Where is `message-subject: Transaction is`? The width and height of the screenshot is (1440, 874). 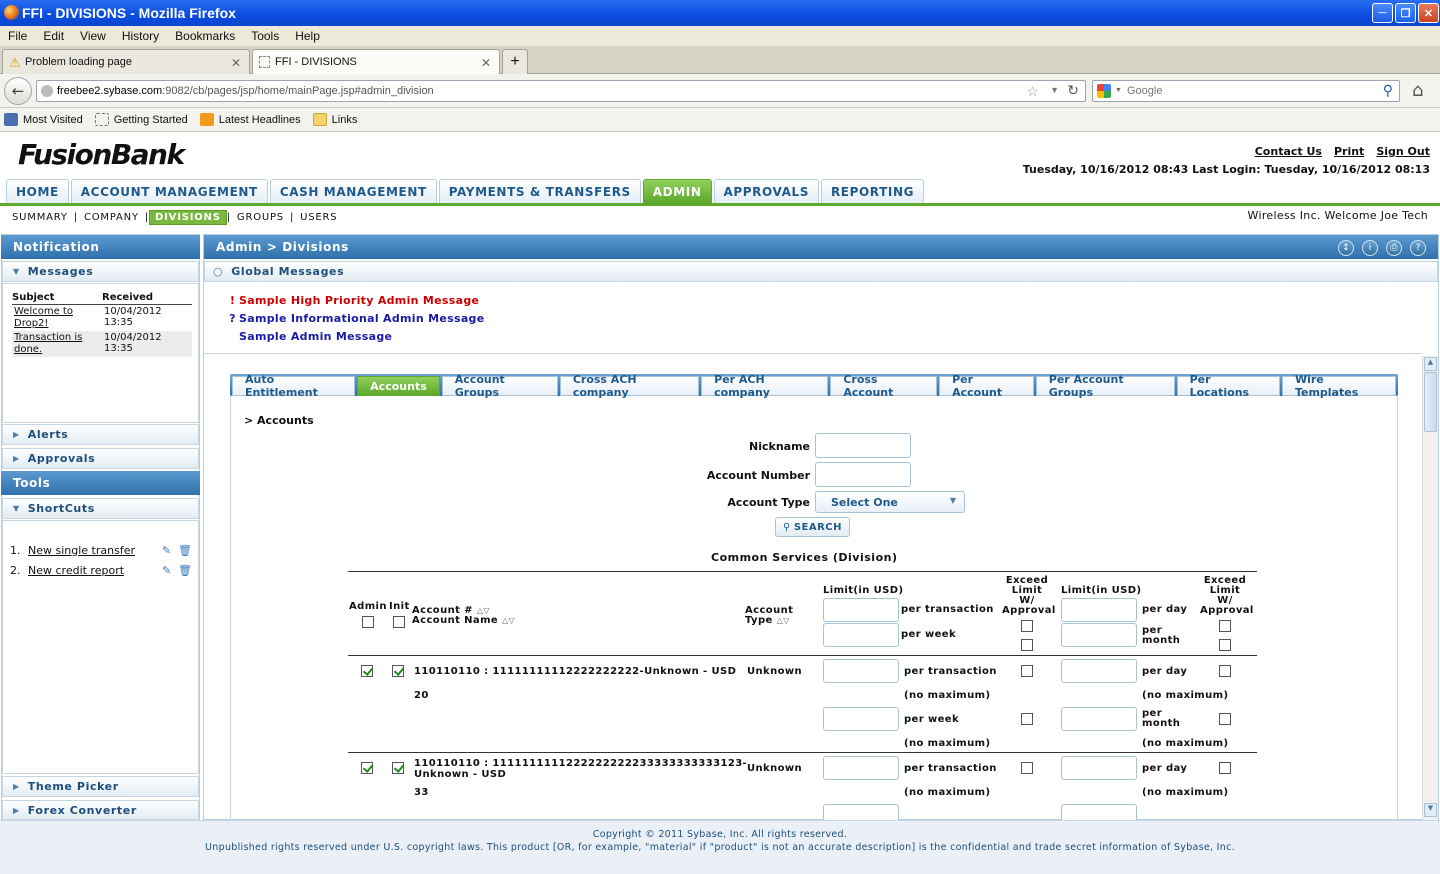 message-subject: Transaction is is located at coordinates (48, 337).